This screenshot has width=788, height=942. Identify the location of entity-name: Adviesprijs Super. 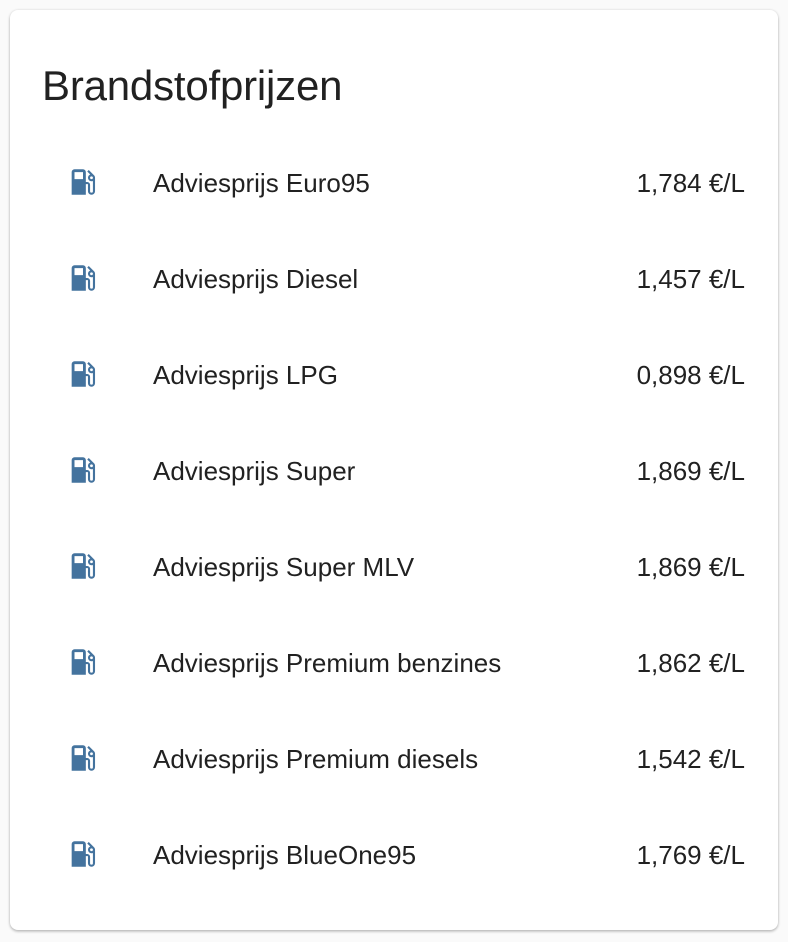
(254, 470).